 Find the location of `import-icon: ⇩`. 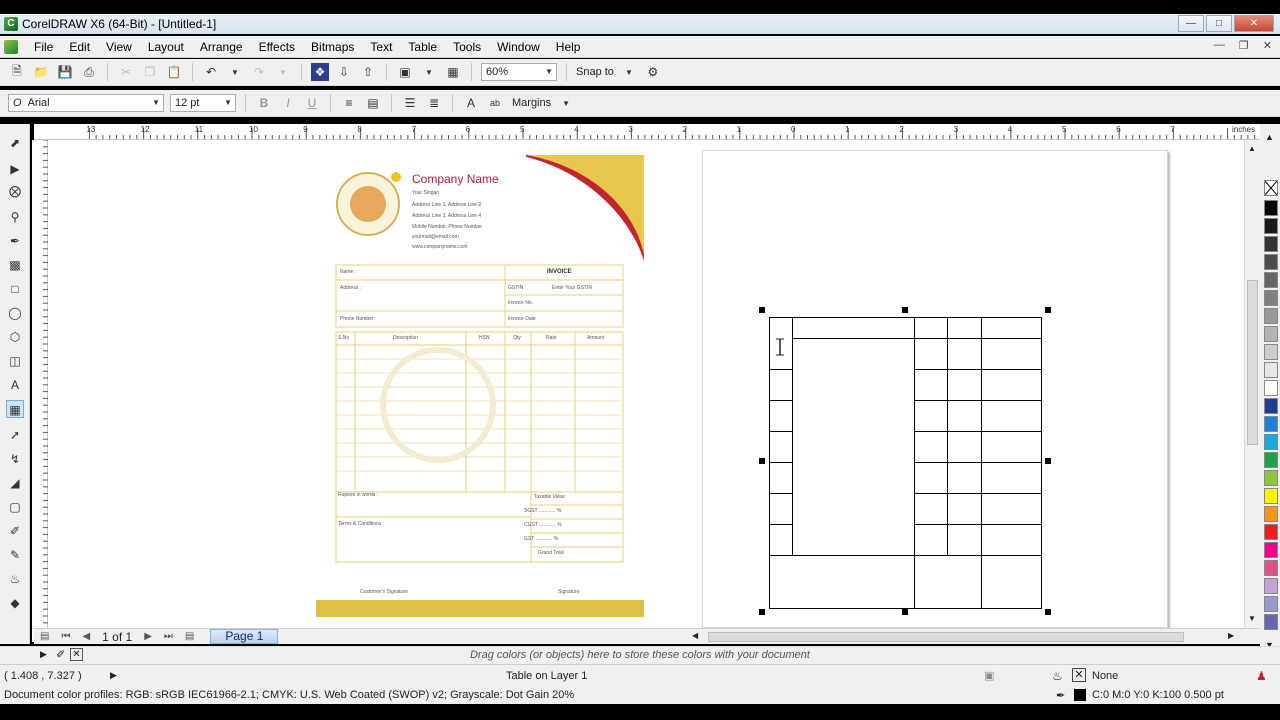

import-icon: ⇩ is located at coordinates (344, 72).